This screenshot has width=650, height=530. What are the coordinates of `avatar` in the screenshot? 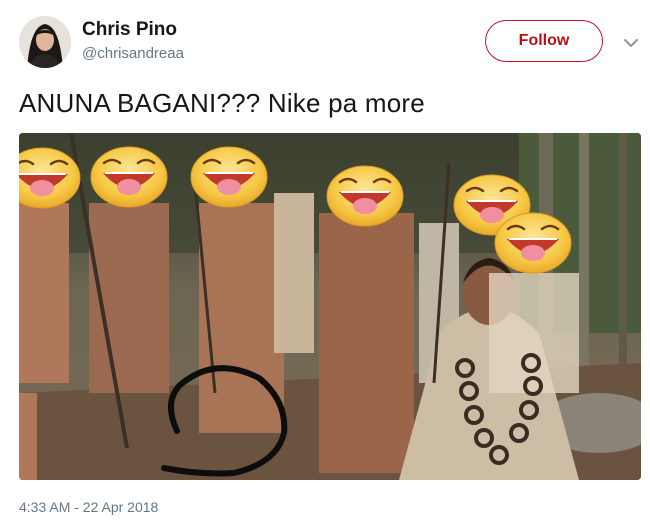 It's located at (45, 42).